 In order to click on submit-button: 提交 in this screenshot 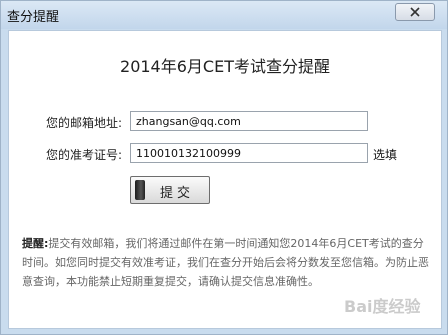, I will do `click(170, 190)`.